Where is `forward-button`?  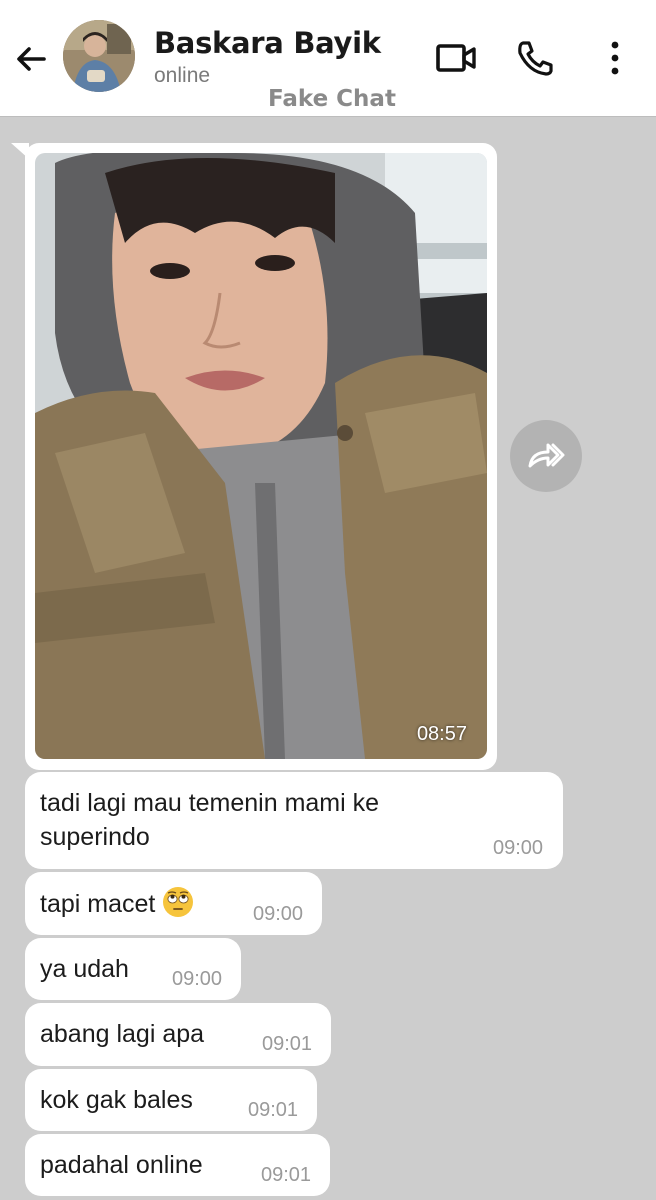
forward-button is located at coordinates (546, 456).